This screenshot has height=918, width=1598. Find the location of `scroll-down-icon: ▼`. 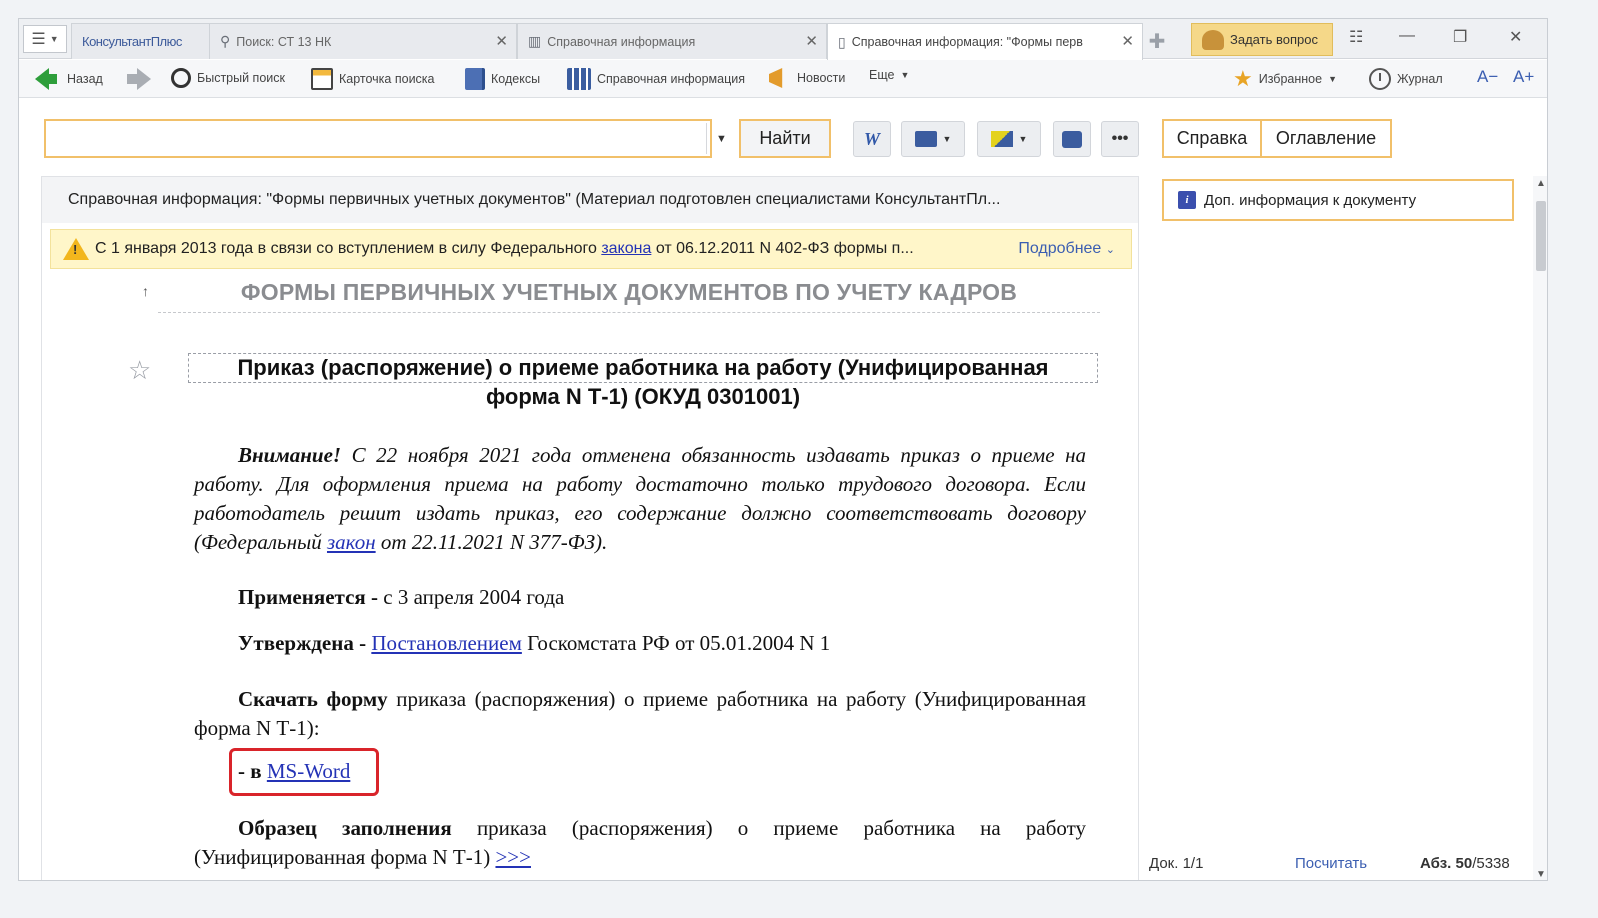

scroll-down-icon: ▼ is located at coordinates (1541, 874).